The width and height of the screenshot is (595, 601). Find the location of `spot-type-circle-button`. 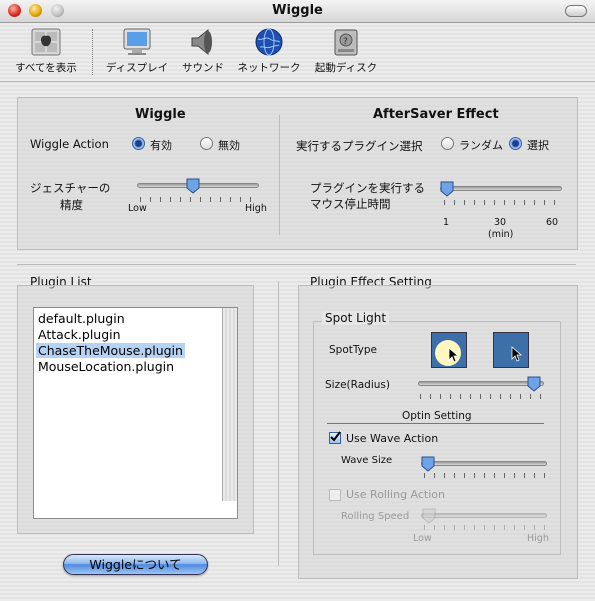

spot-type-circle-button is located at coordinates (449, 350).